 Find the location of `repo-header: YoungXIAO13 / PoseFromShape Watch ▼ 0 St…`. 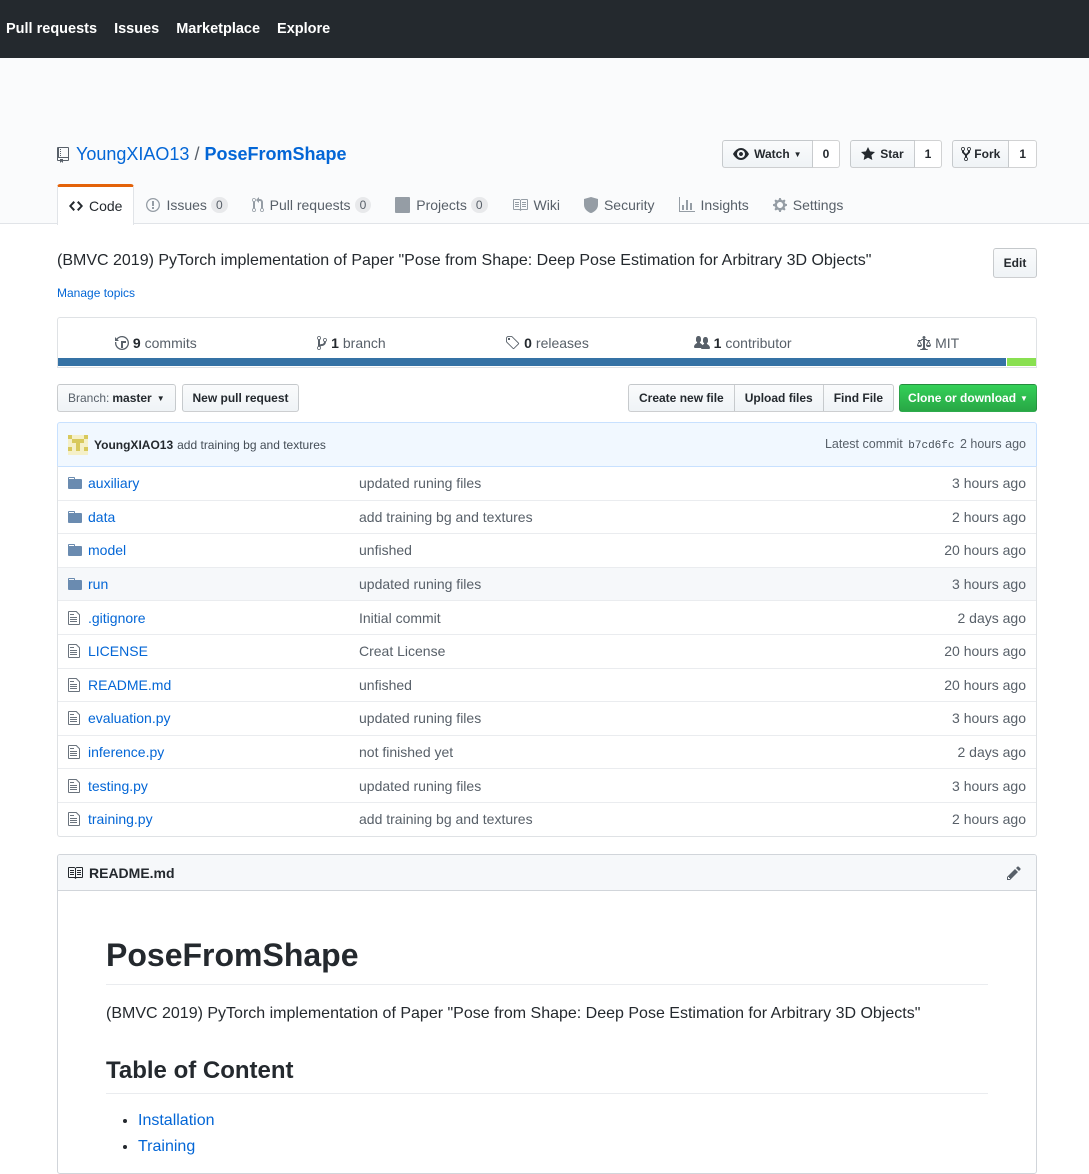

repo-header: YoungXIAO13 / PoseFromShape Watch ▼ 0 St… is located at coordinates (544, 141).